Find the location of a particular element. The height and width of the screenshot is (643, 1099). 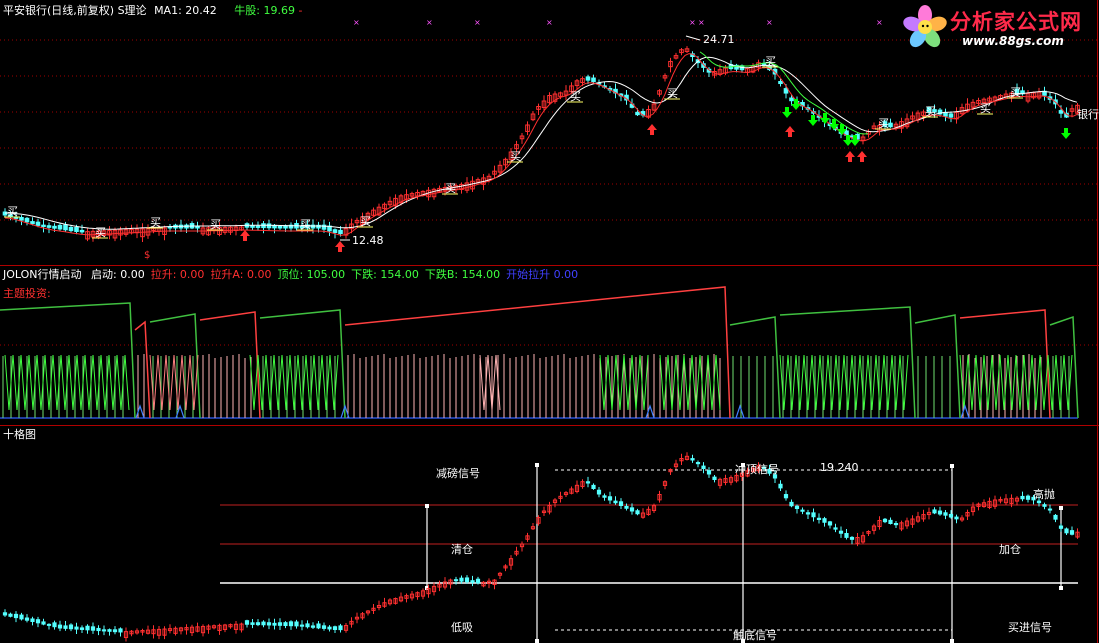

label-jiacang: 加仓 is located at coordinates (1010, 549).